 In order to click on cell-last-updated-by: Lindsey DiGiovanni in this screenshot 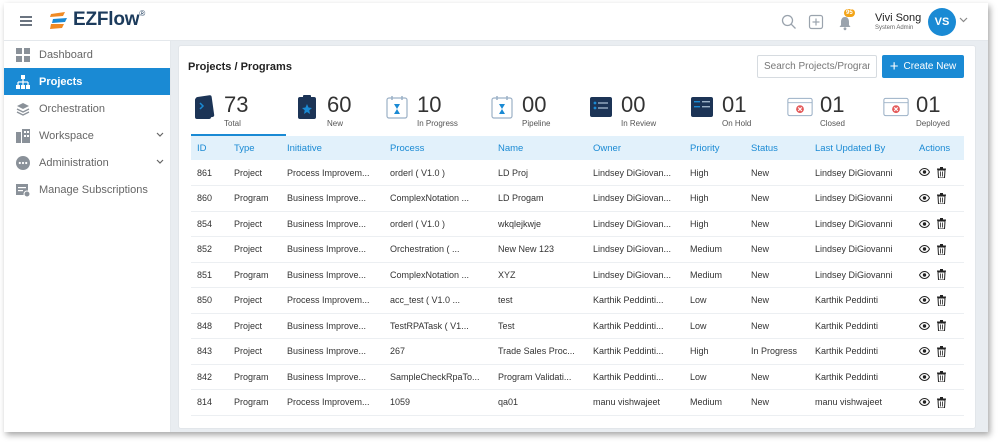, I will do `click(861, 198)`.